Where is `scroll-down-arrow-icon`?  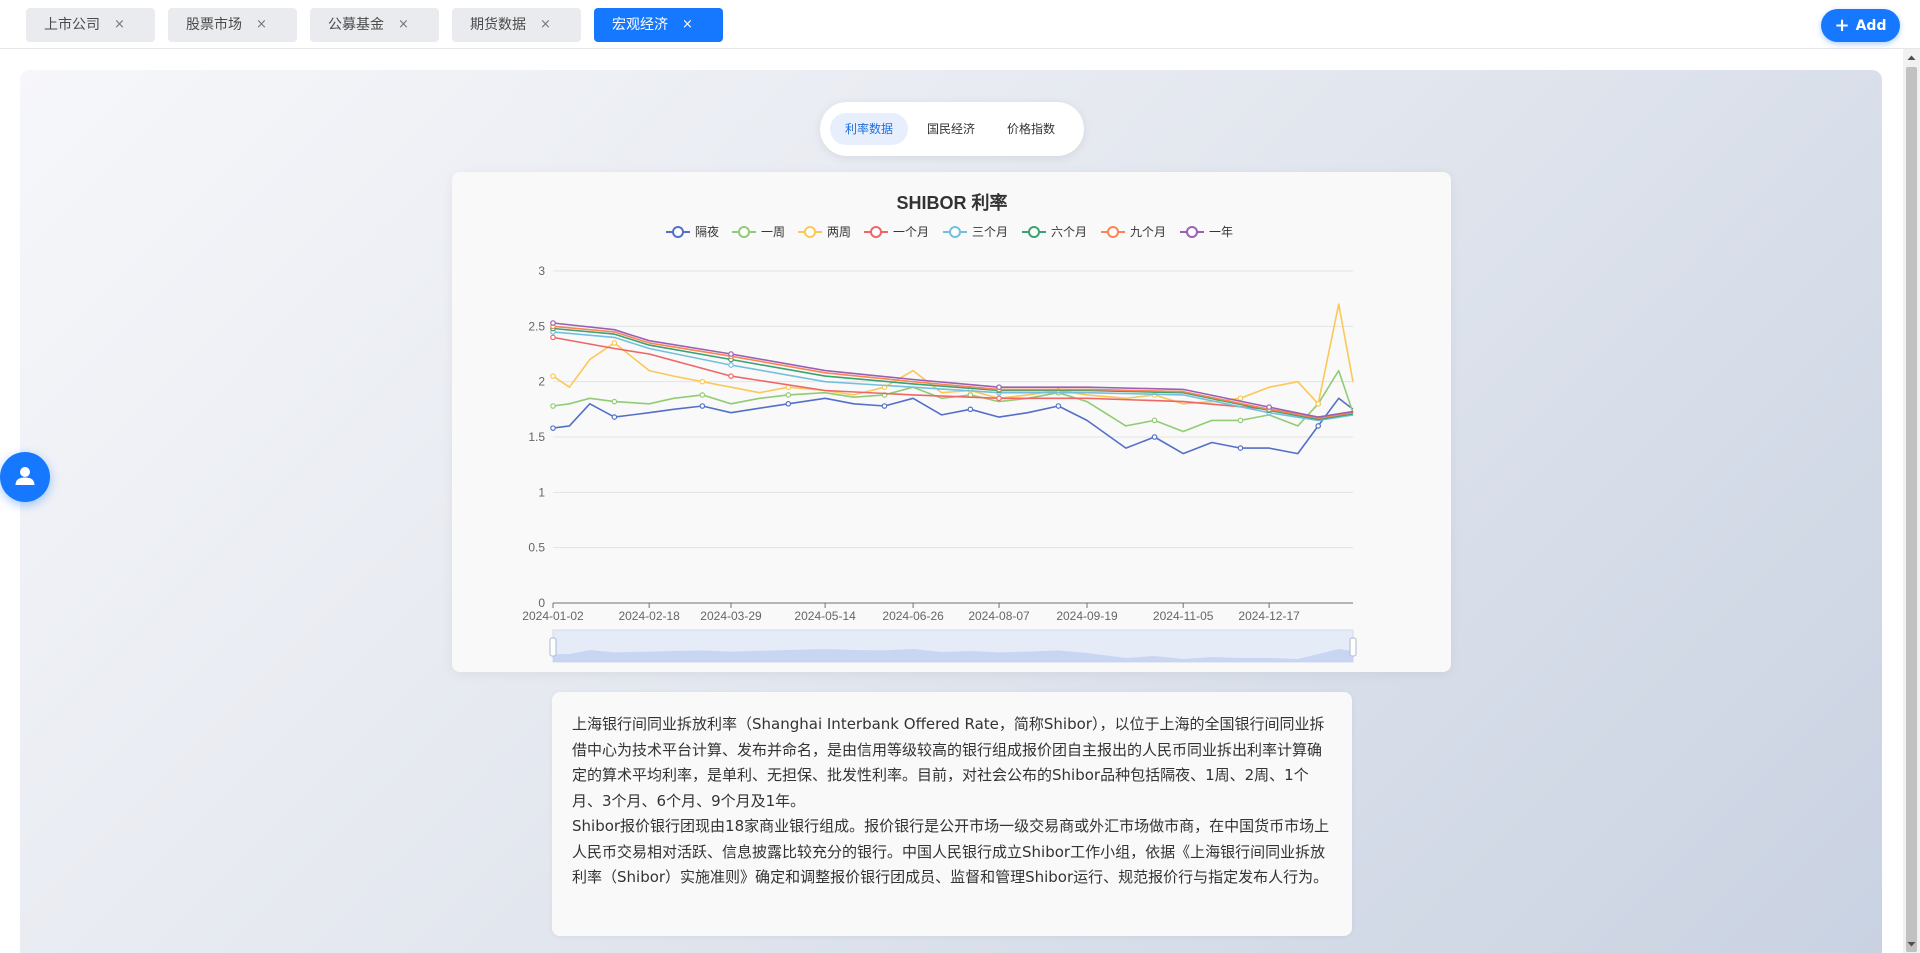 scroll-down-arrow-icon is located at coordinates (1911, 944).